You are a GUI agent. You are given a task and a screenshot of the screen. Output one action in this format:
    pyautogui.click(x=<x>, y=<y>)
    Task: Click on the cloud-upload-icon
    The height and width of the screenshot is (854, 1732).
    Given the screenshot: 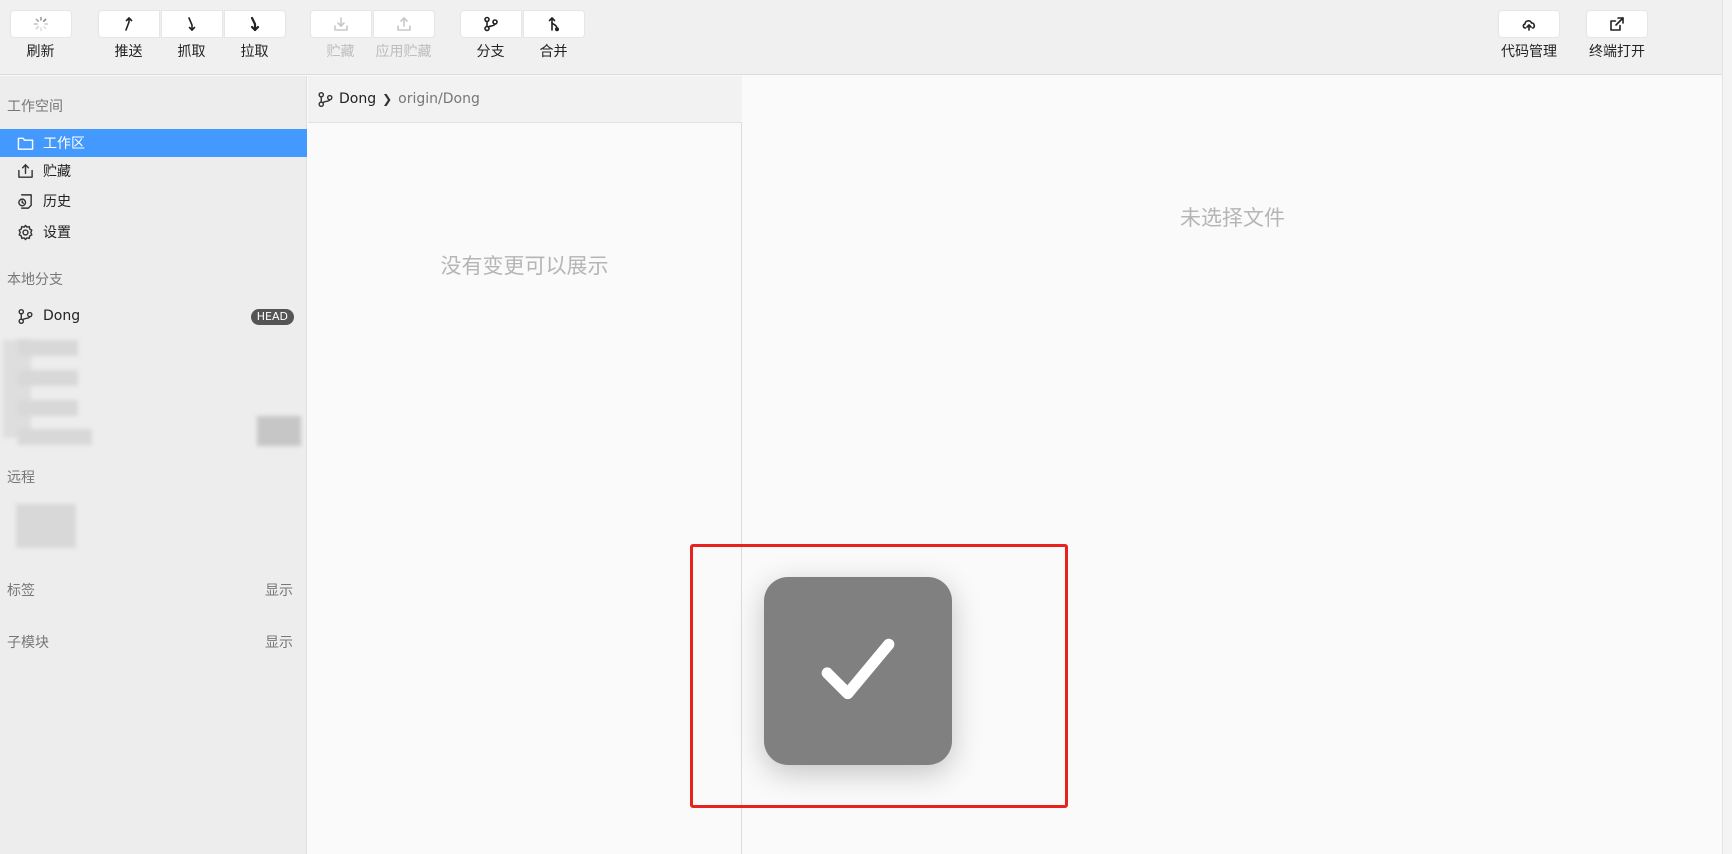 What is the action you would take?
    pyautogui.click(x=1529, y=24)
    